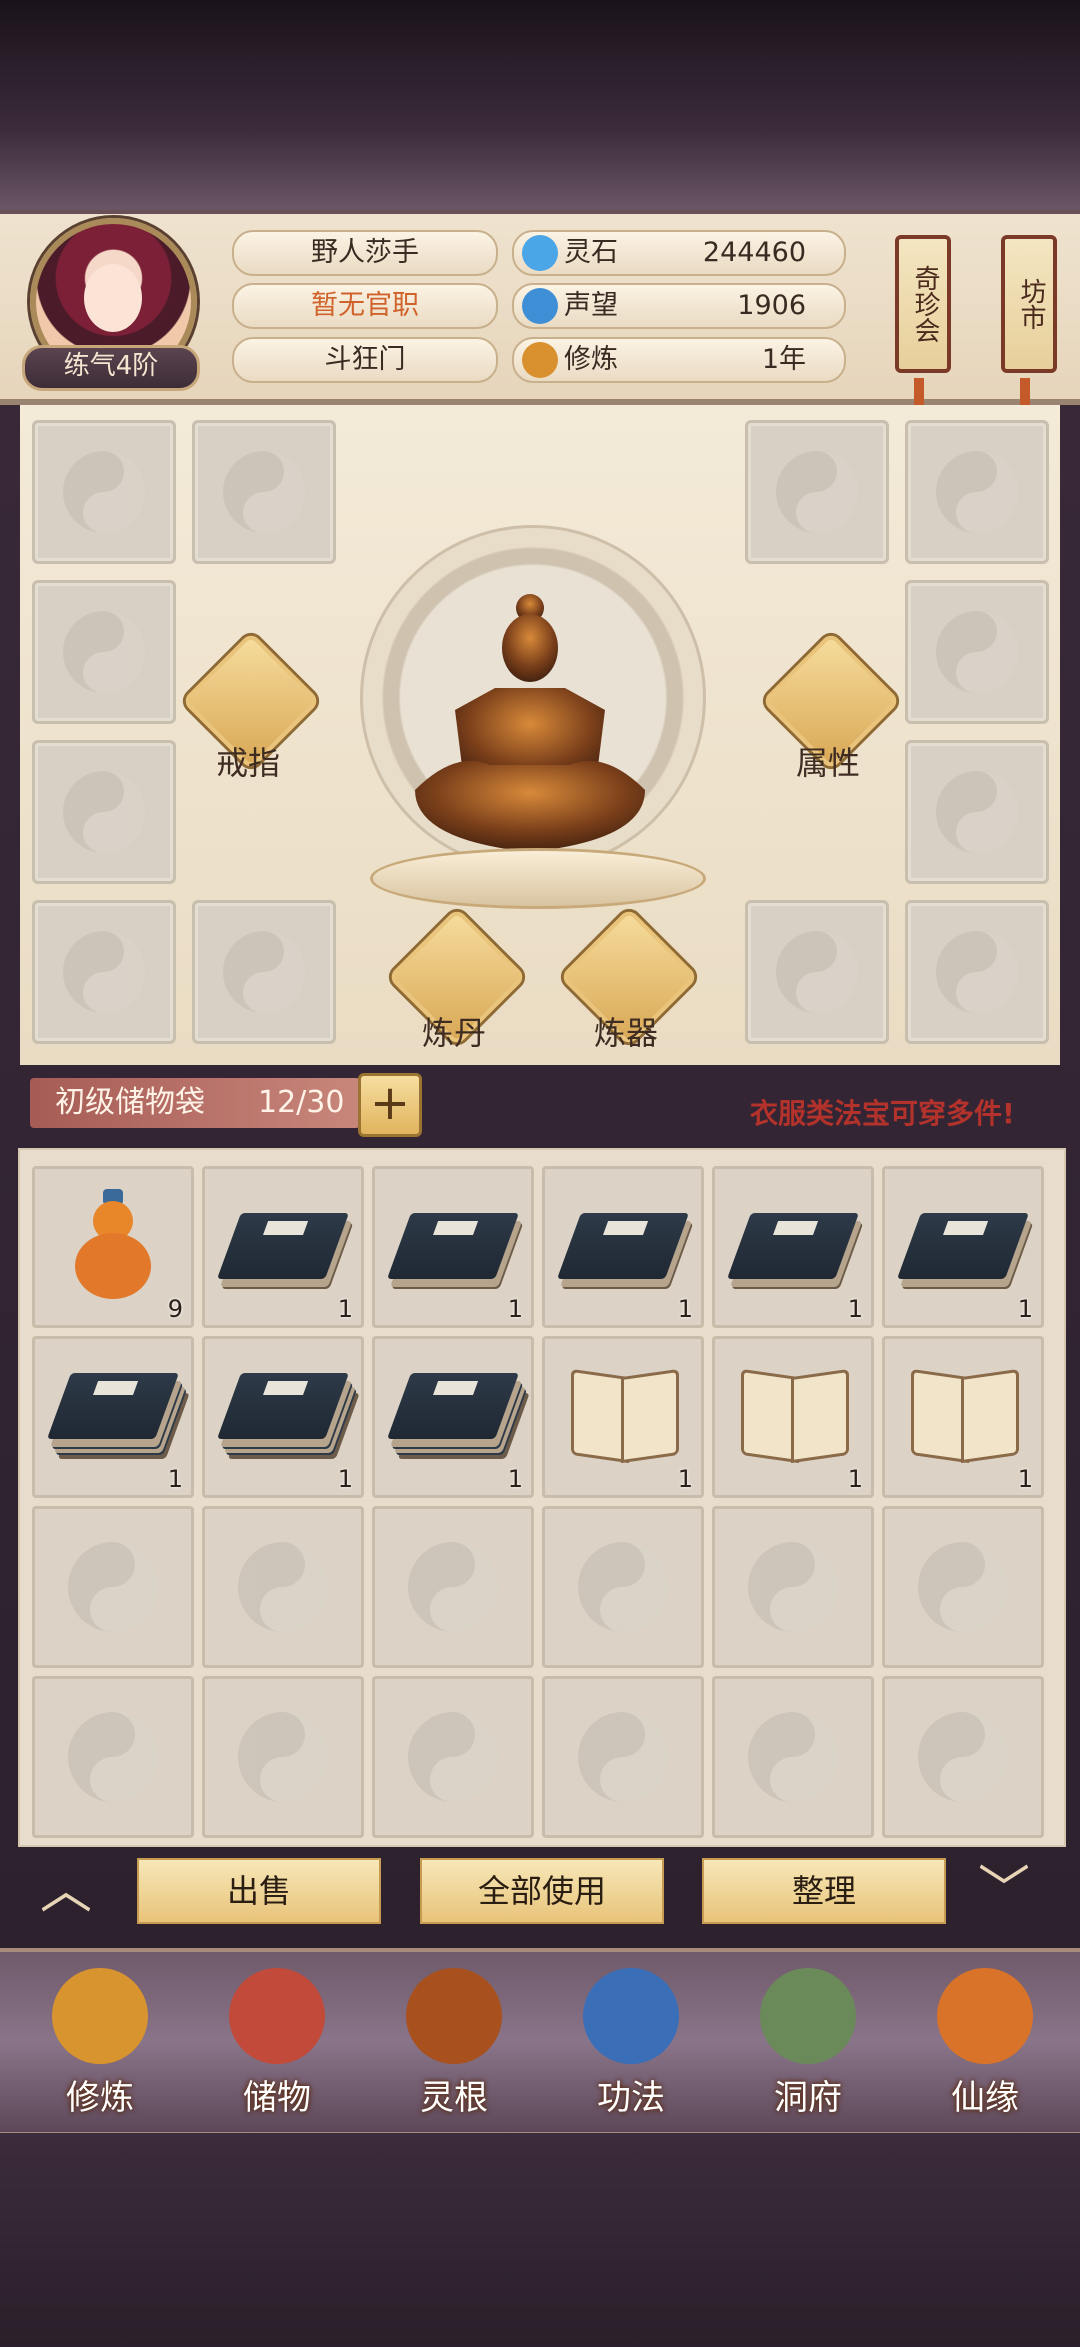 Image resolution: width=1080 pixels, height=2347 pixels. Describe the element at coordinates (591, 252) in the screenshot. I see `stat-label: 灵石` at that location.